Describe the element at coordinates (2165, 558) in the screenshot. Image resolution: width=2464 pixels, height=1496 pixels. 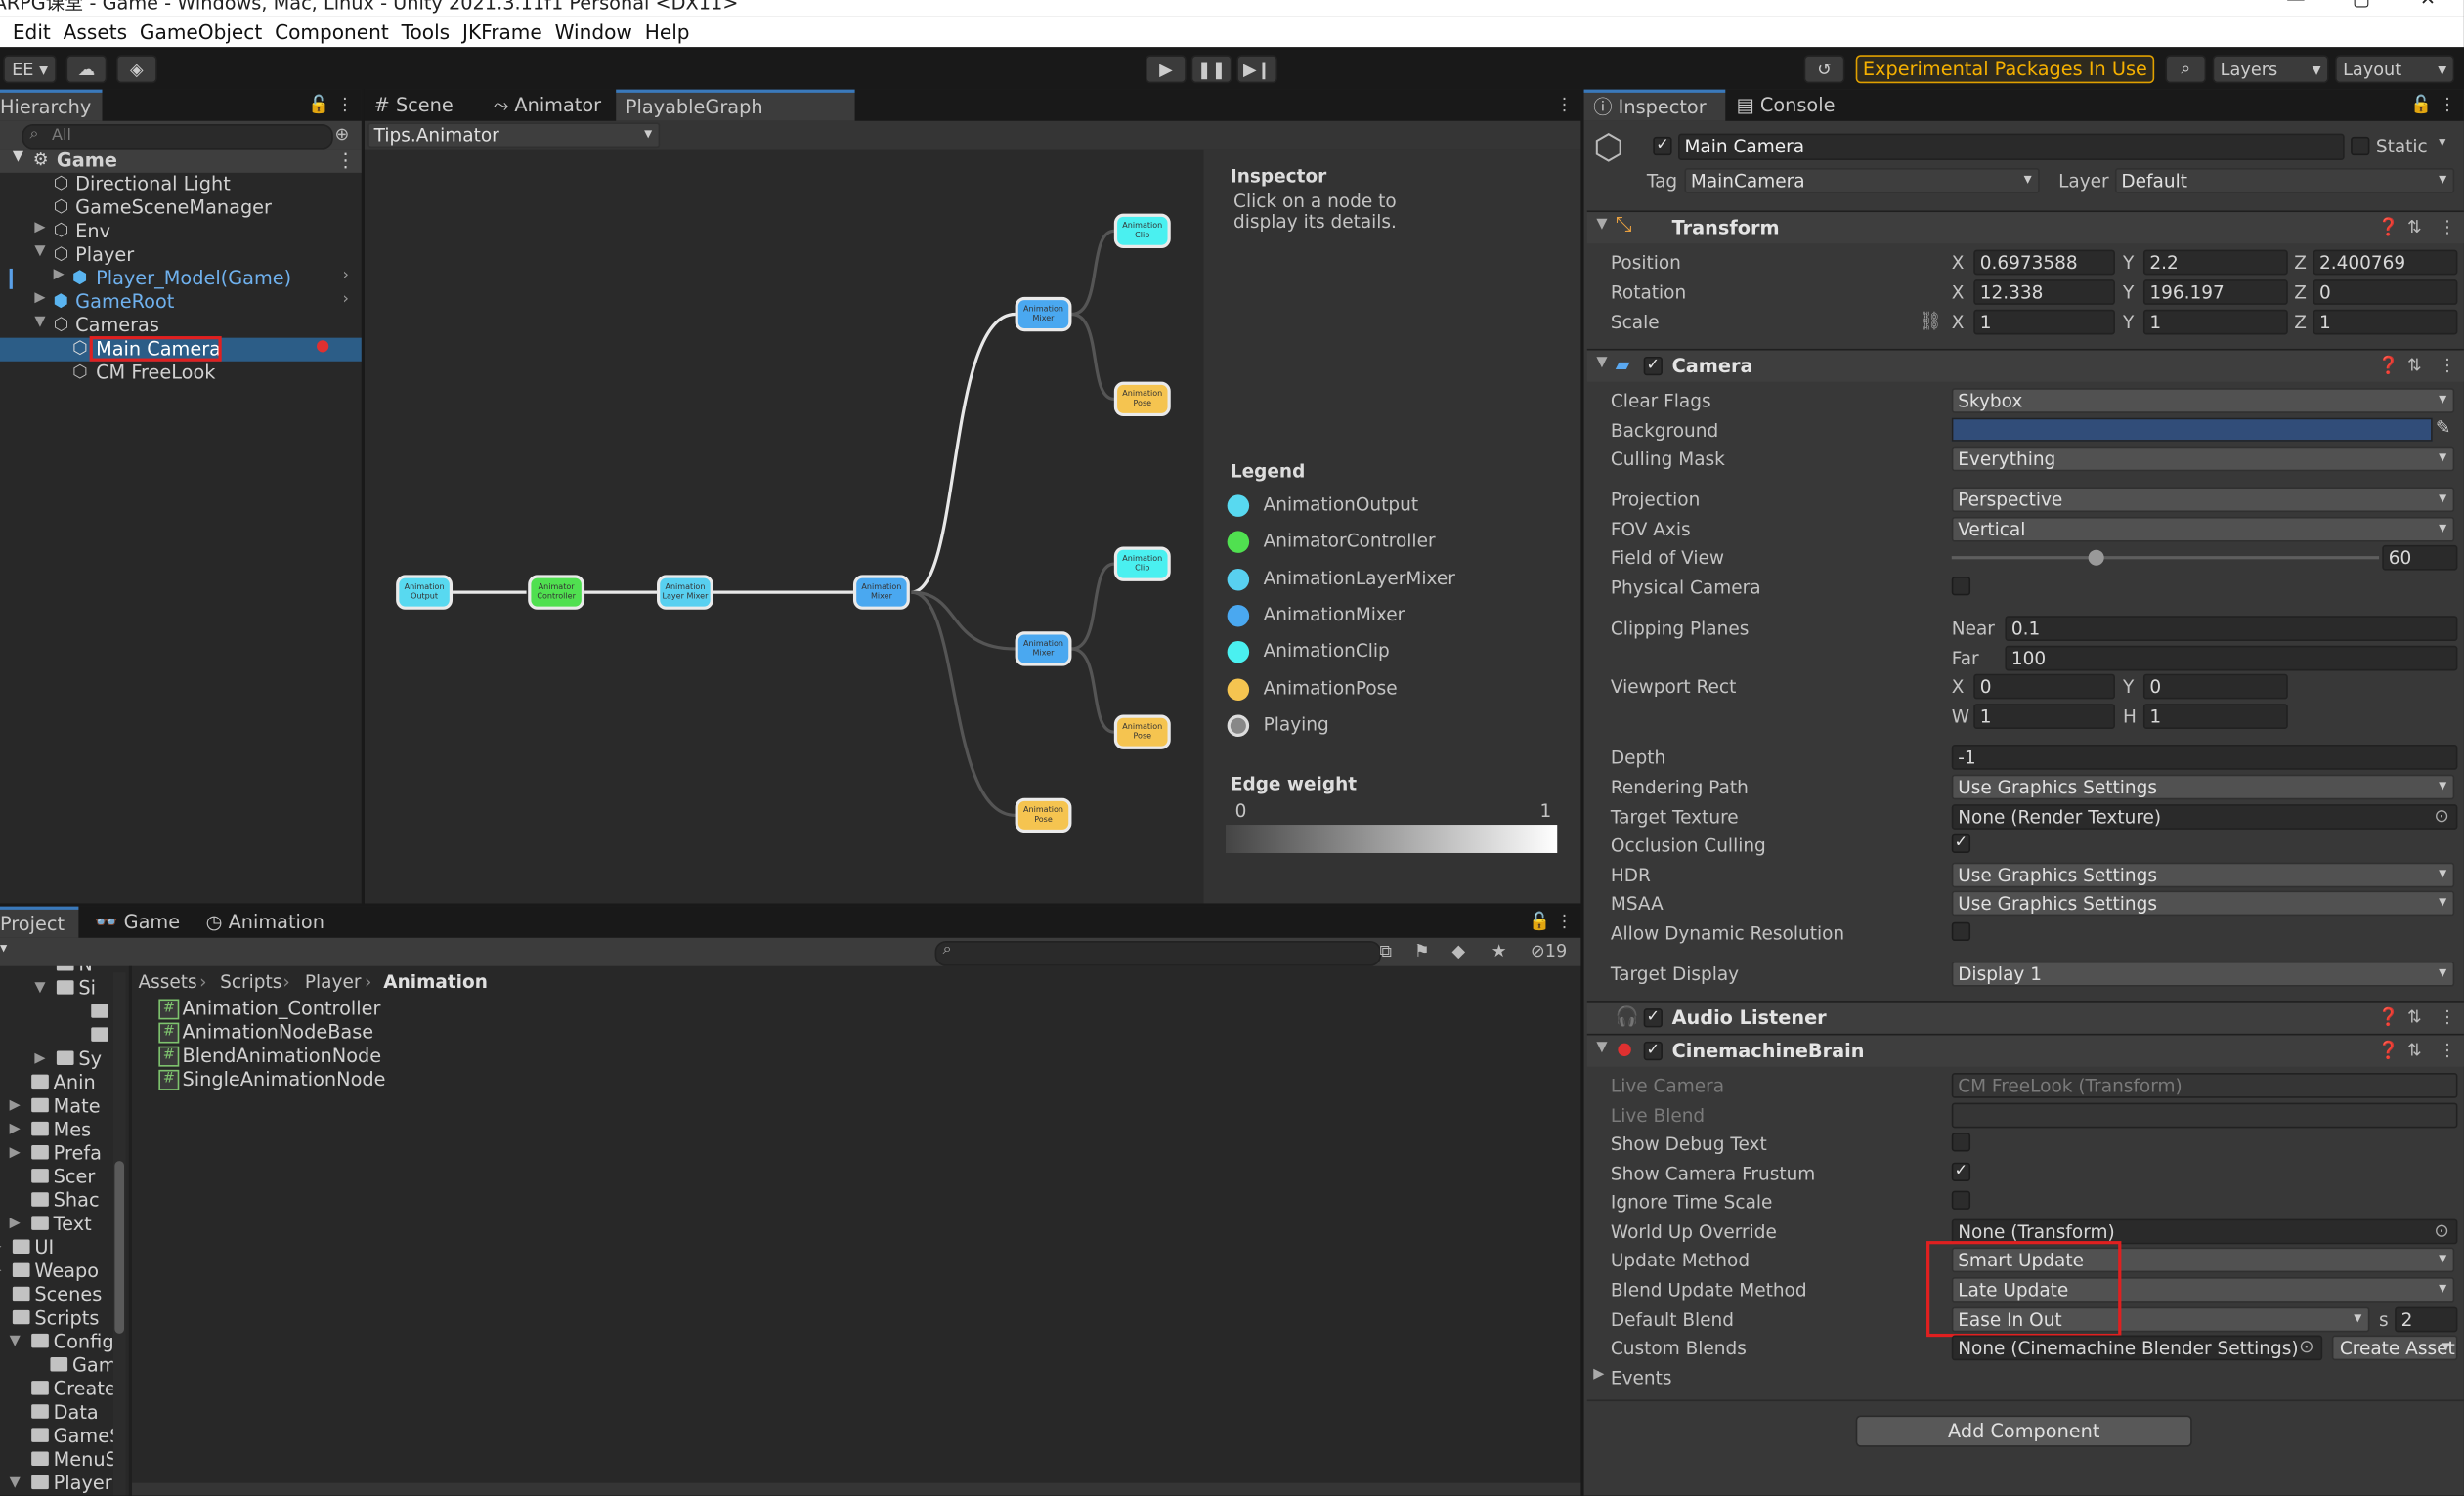
I see `fov-slider-track` at that location.